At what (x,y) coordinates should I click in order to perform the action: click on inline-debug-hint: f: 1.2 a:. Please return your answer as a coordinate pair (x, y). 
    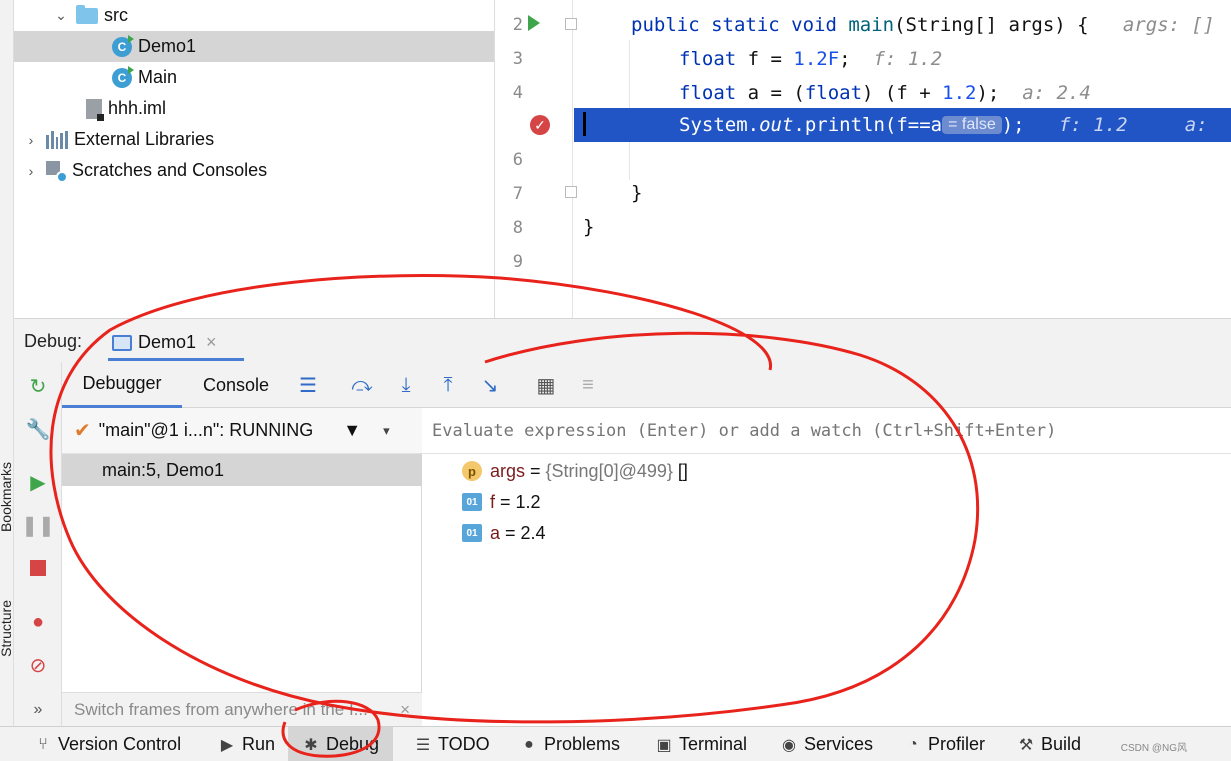
    Looking at the image, I should click on (1133, 125).